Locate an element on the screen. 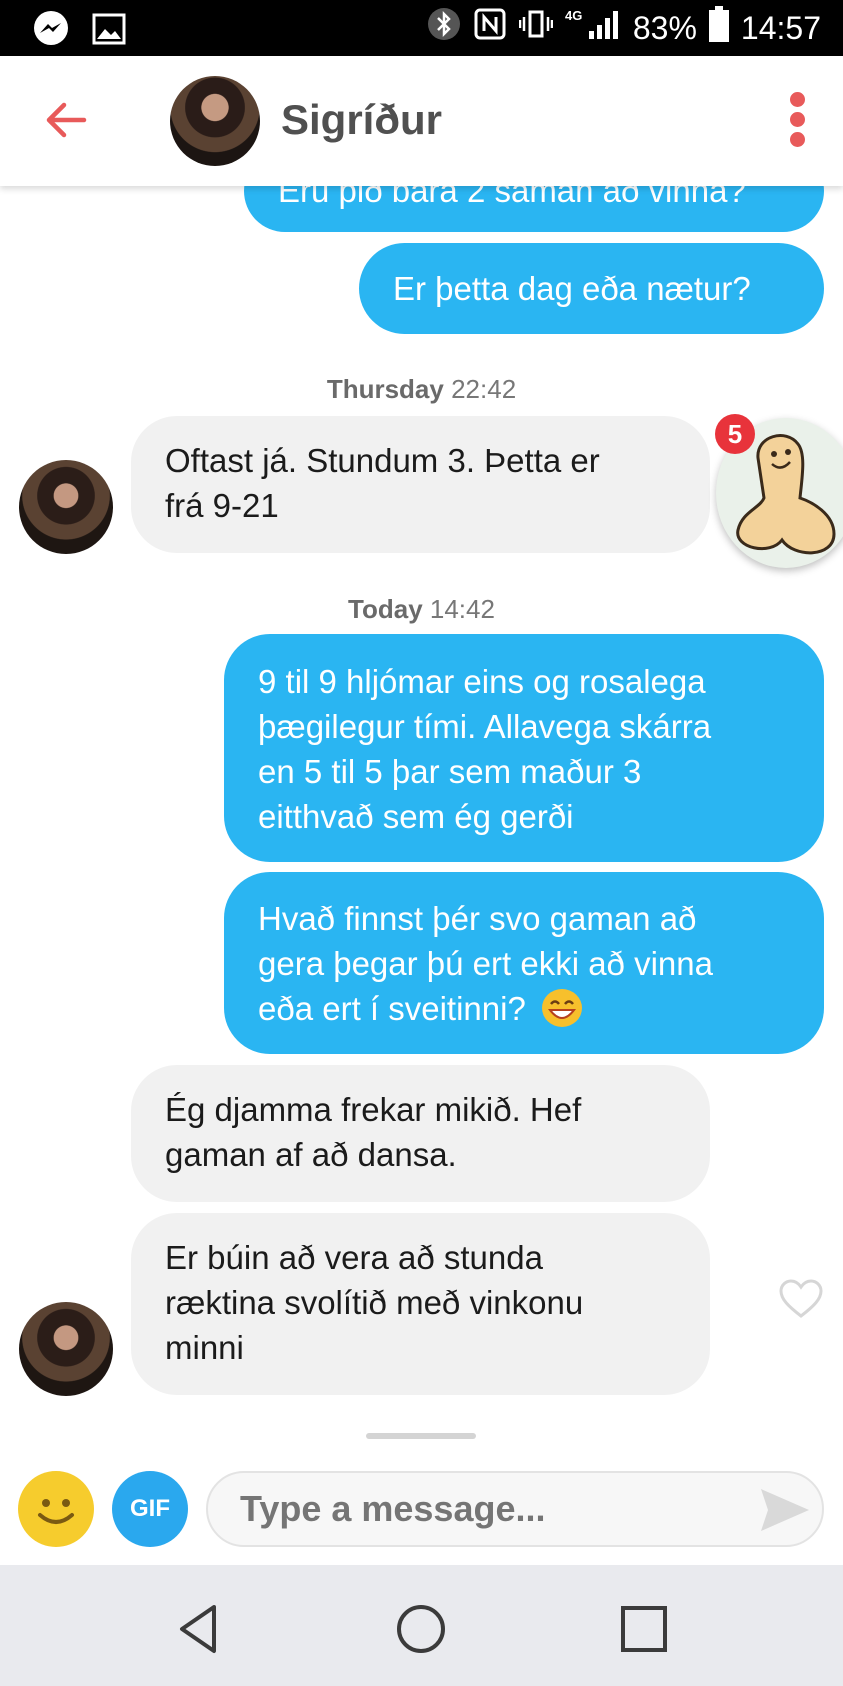 This screenshot has width=843, height=1686. vibrate-icon is located at coordinates (536, 28).